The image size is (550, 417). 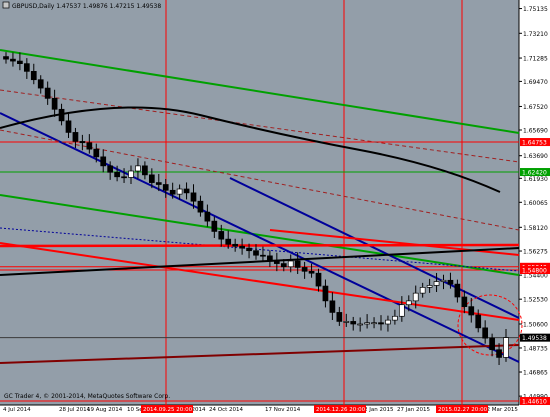 What do you see at coordinates (534, 338) in the screenshot?
I see `price-label-text: 1.49538` at bounding box center [534, 338].